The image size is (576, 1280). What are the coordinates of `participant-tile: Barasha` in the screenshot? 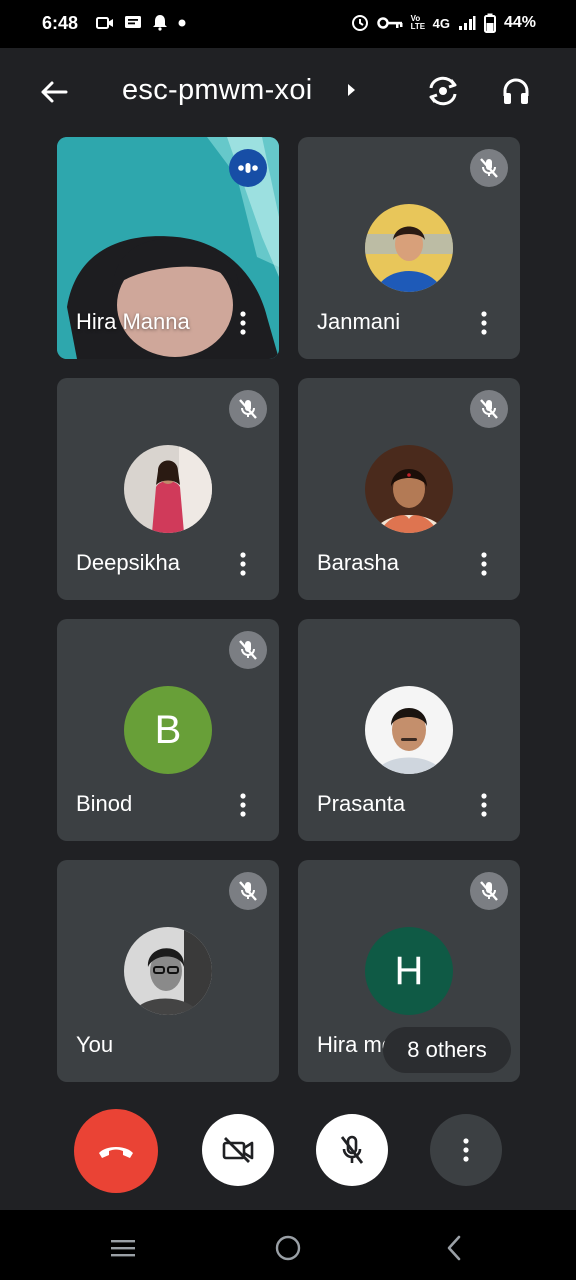 It's located at (409, 489).